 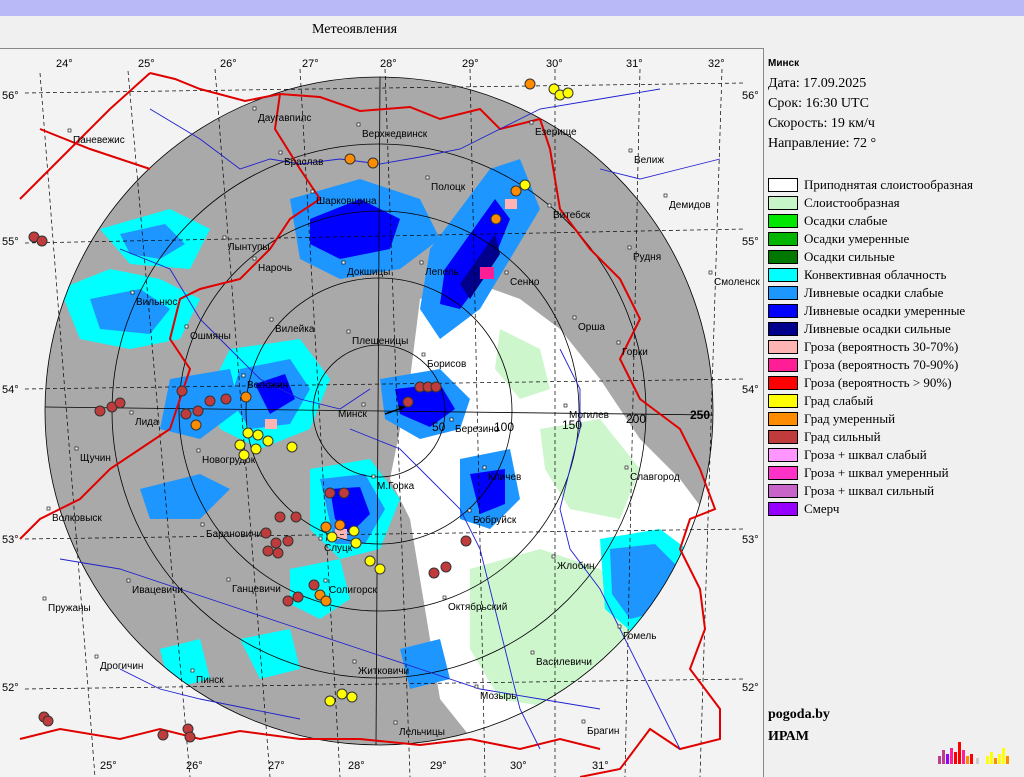 What do you see at coordinates (495, 520) in the screenshot?
I see `city-label: Бобруйск` at bounding box center [495, 520].